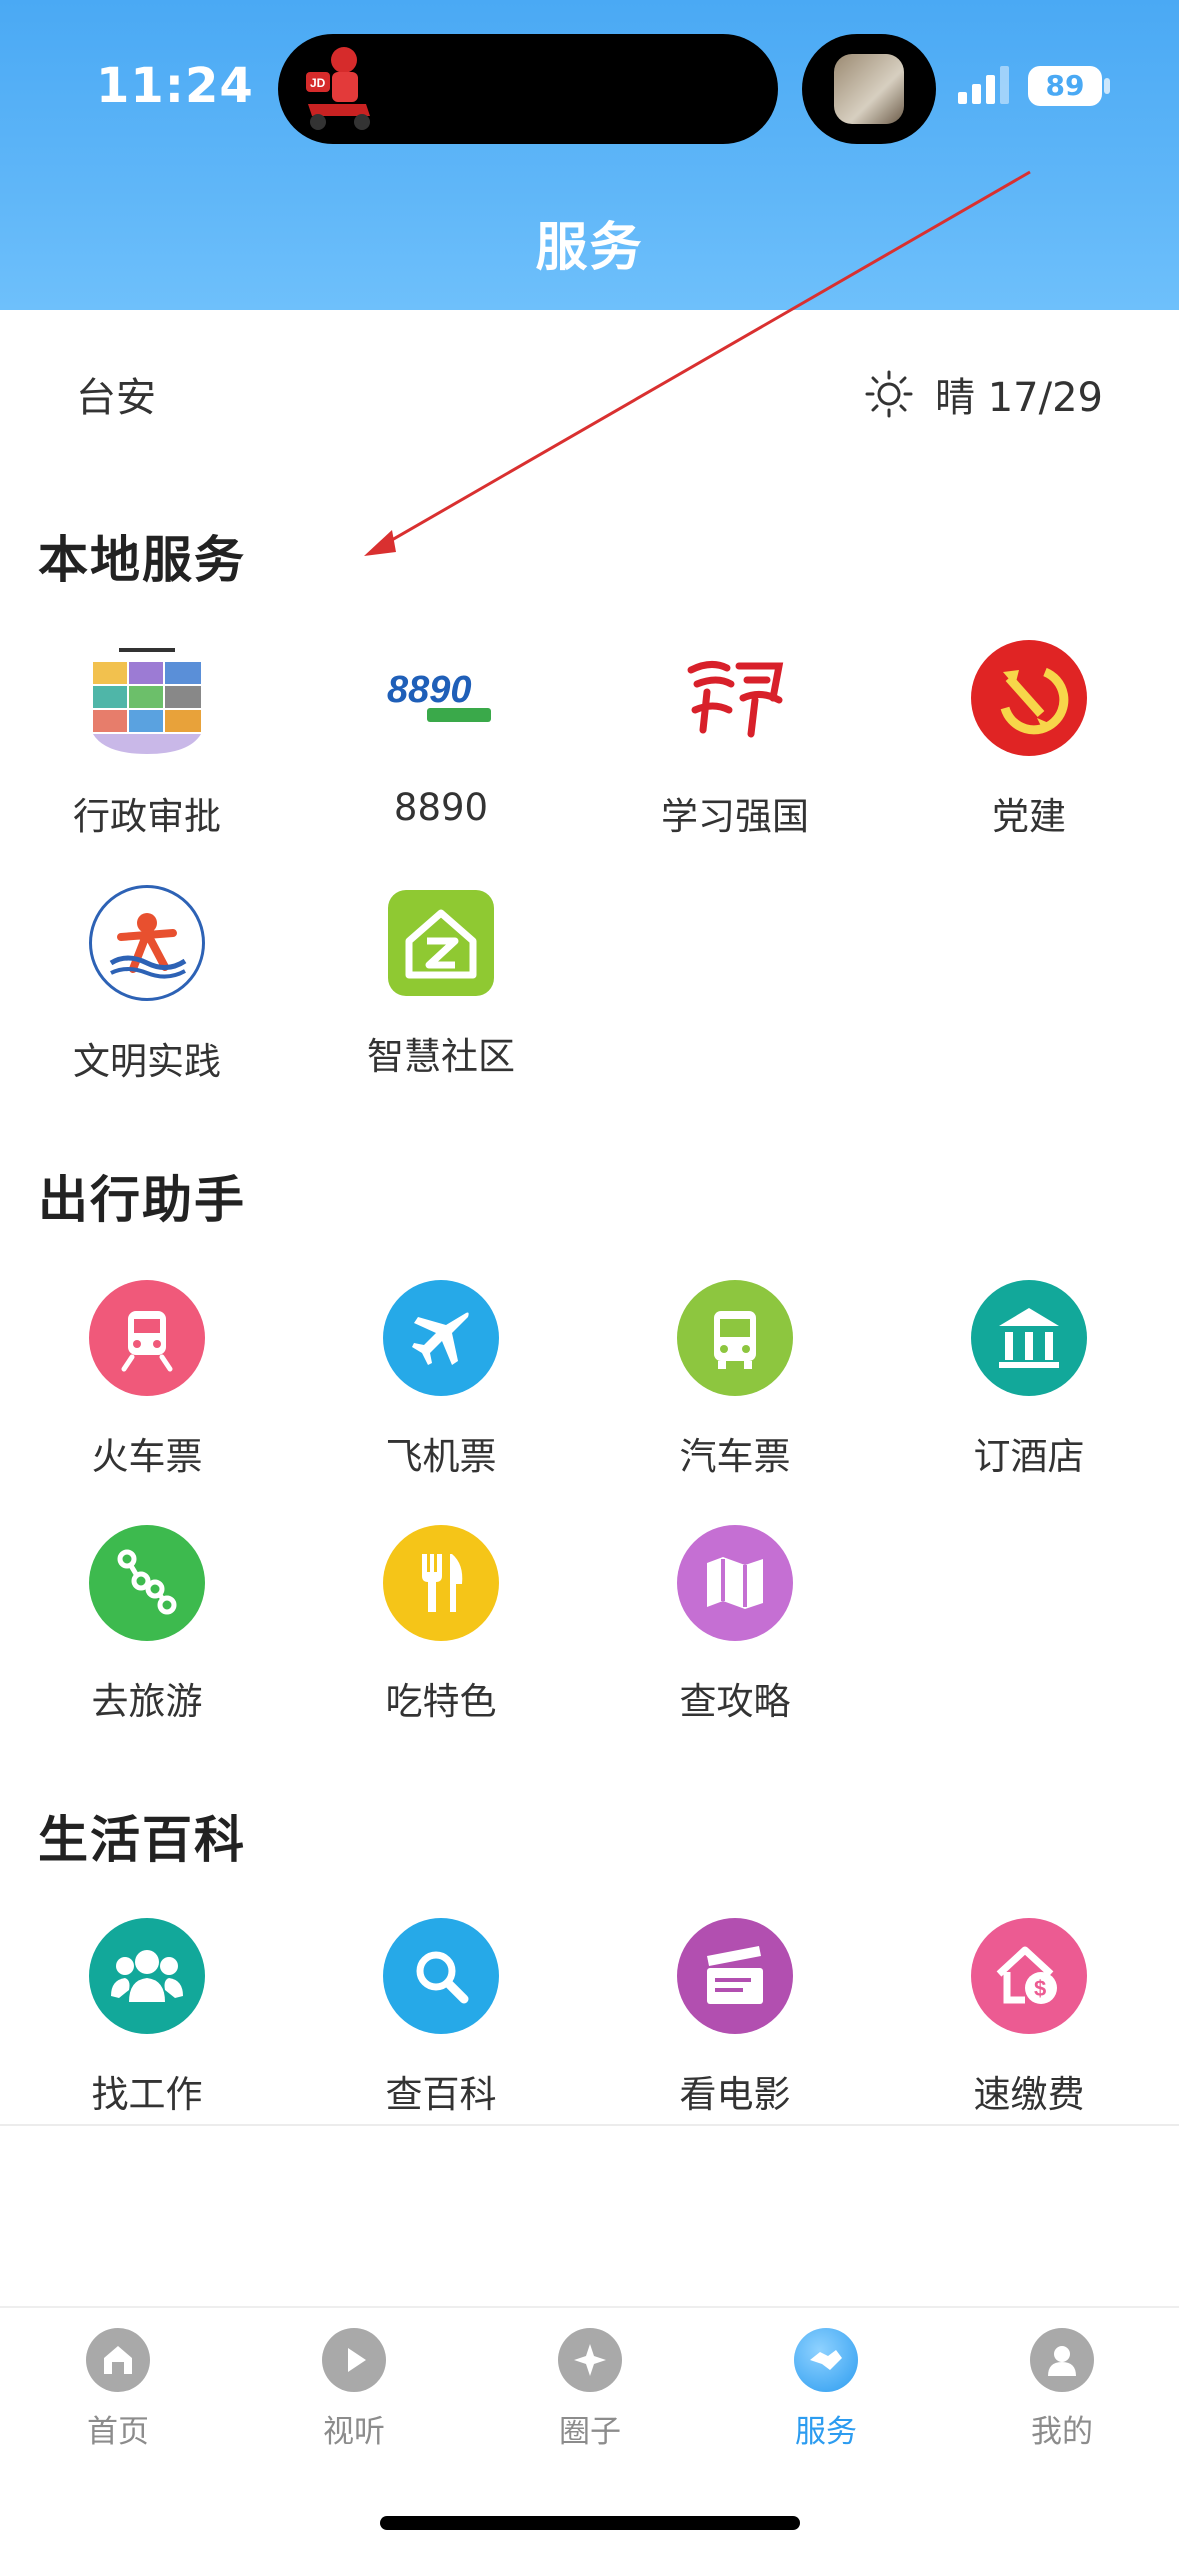  I want to click on admin-approval-icon, so click(147, 698).